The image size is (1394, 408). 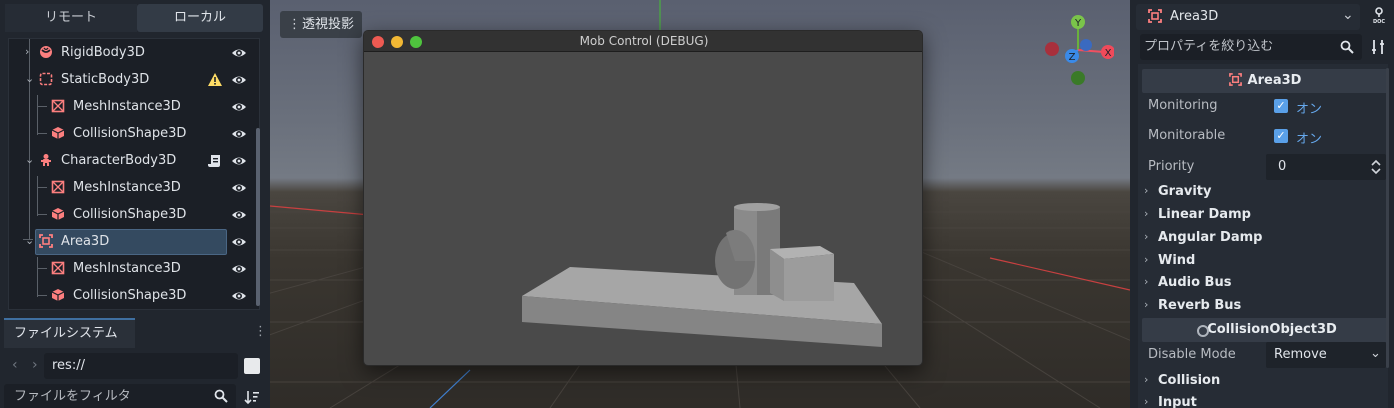 What do you see at coordinates (200, 18) in the screenshot?
I see `tab-local: ローカル` at bounding box center [200, 18].